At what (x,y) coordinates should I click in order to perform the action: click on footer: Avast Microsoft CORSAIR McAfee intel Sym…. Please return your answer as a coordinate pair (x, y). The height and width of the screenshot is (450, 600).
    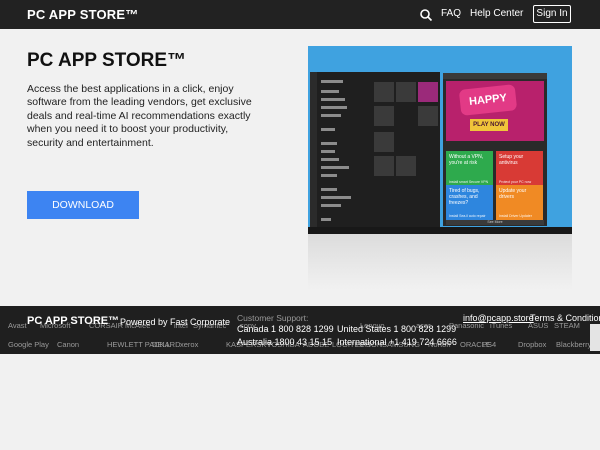
    Looking at the image, I should click on (300, 330).